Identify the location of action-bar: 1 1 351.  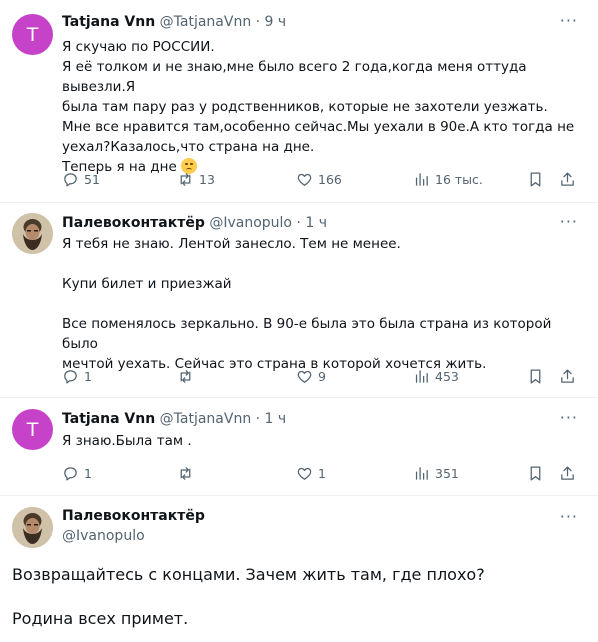
(322, 475).